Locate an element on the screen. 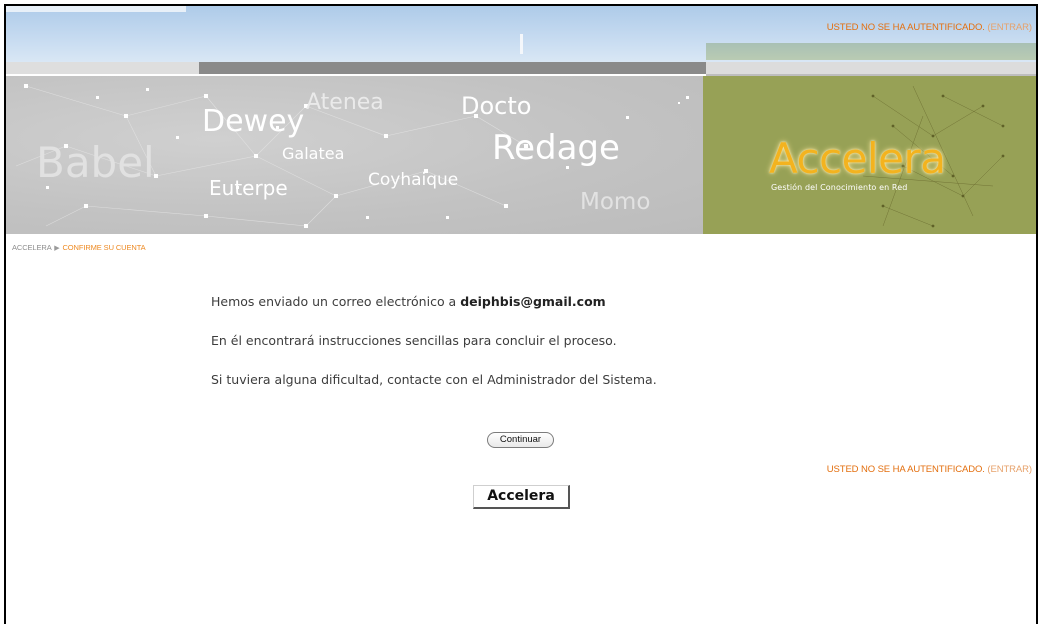 The image size is (1042, 624). accelera-home-button: Accelera is located at coordinates (521, 497).